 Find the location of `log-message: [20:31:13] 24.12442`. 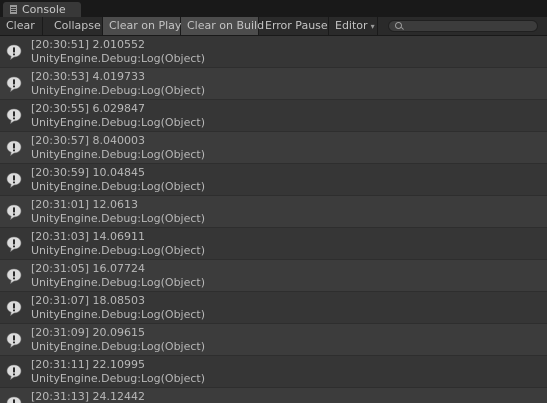

log-message: [20:31:13] 24.12442 is located at coordinates (88, 396).